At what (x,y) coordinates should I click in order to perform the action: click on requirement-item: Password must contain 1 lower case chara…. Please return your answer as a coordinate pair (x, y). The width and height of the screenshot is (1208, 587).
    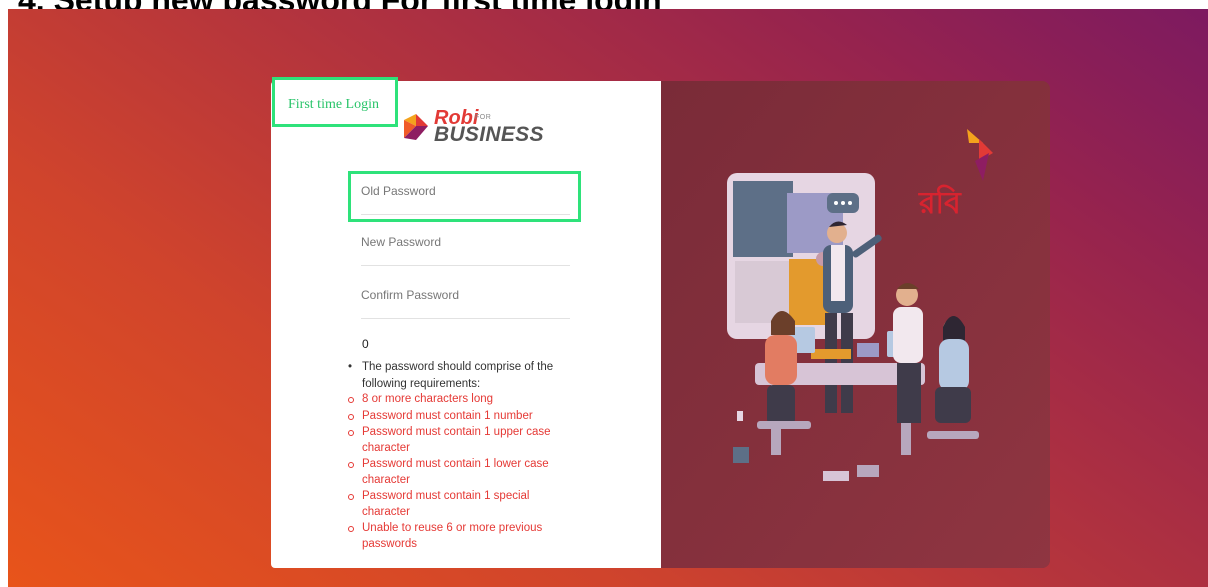
    Looking at the image, I should click on (458, 472).